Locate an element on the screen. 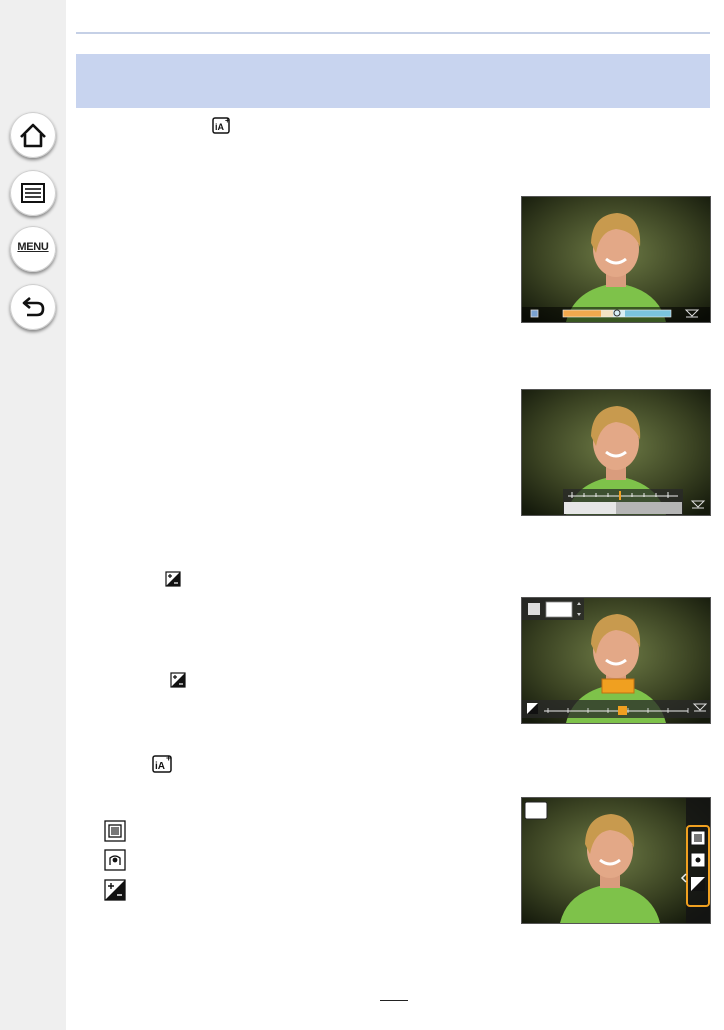  exposure-control-icon is located at coordinates (115, 890).